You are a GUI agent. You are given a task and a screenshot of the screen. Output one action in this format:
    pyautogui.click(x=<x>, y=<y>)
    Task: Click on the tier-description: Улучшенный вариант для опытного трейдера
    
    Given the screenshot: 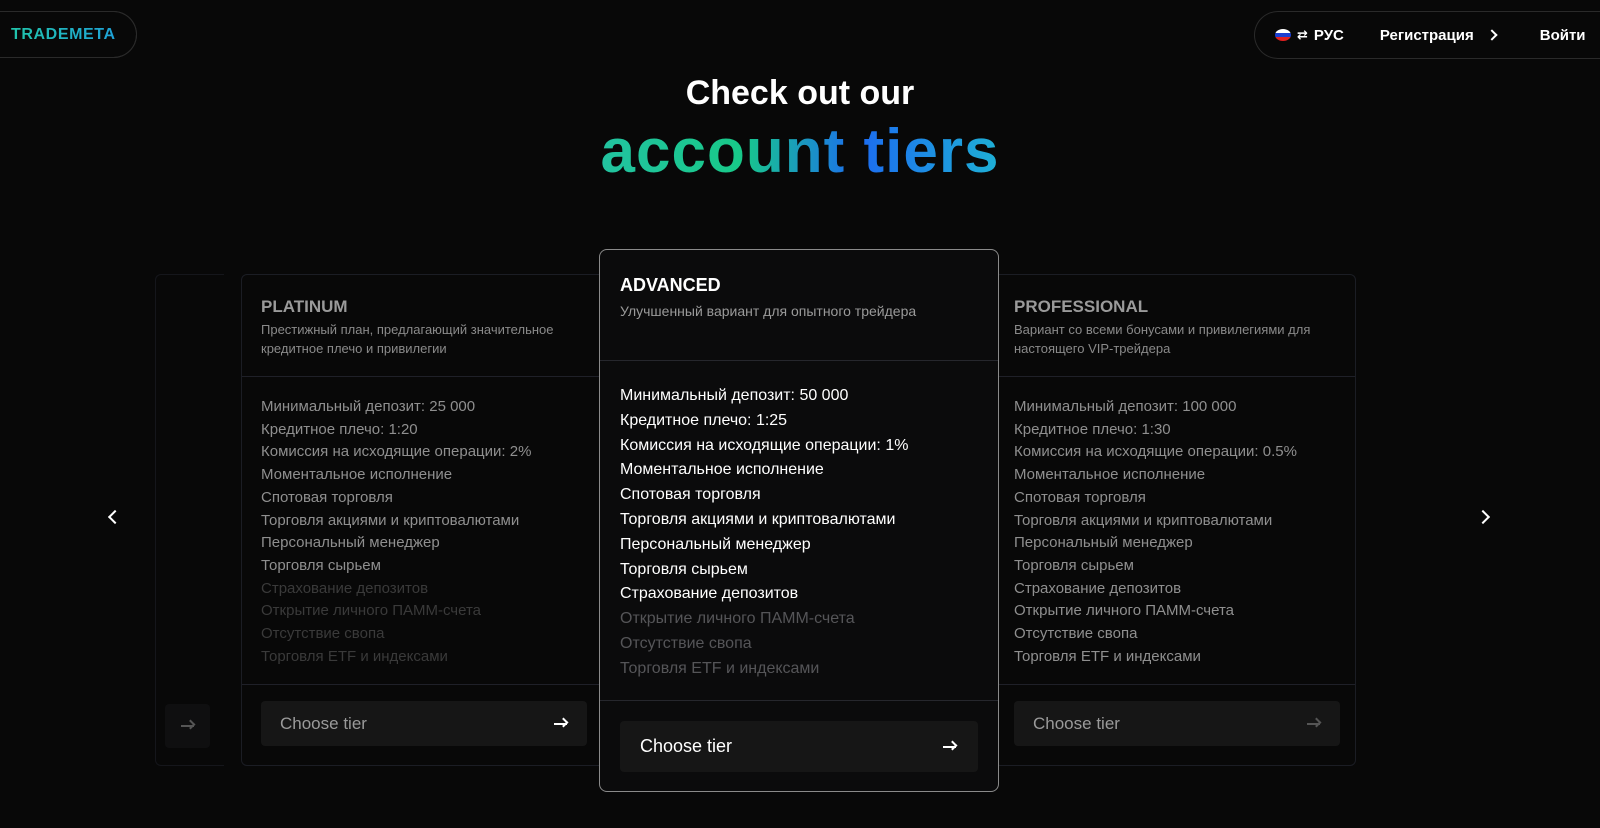 What is the action you would take?
    pyautogui.click(x=768, y=311)
    